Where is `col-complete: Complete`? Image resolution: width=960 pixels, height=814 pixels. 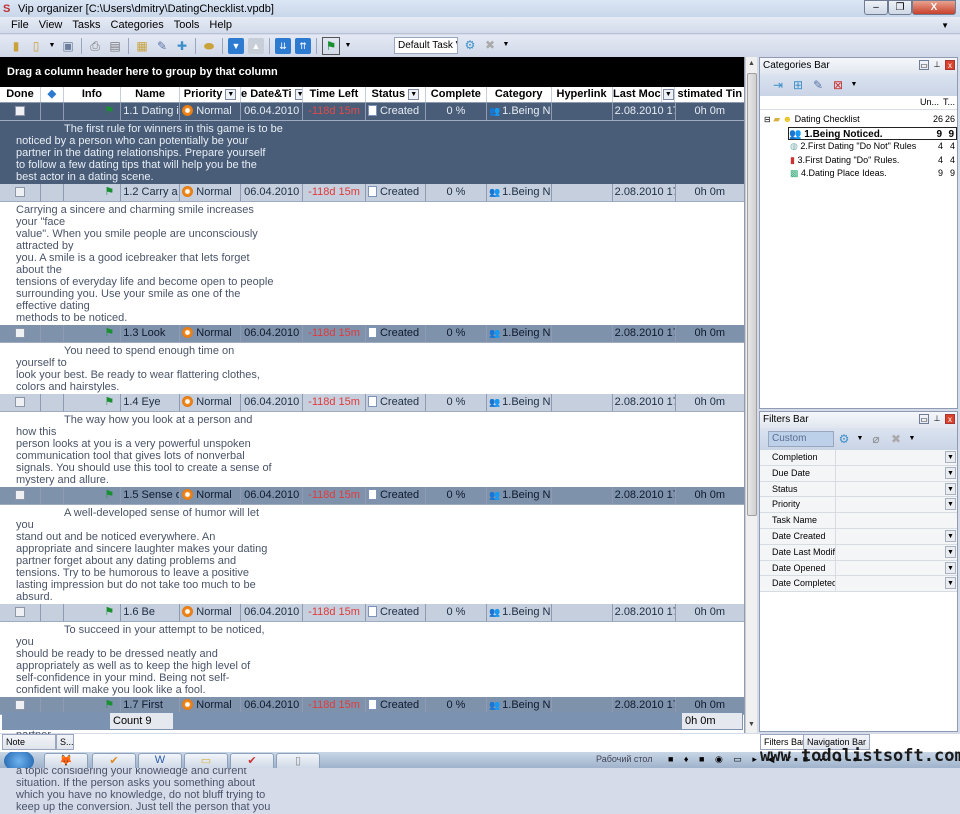 col-complete: Complete is located at coordinates (456, 94).